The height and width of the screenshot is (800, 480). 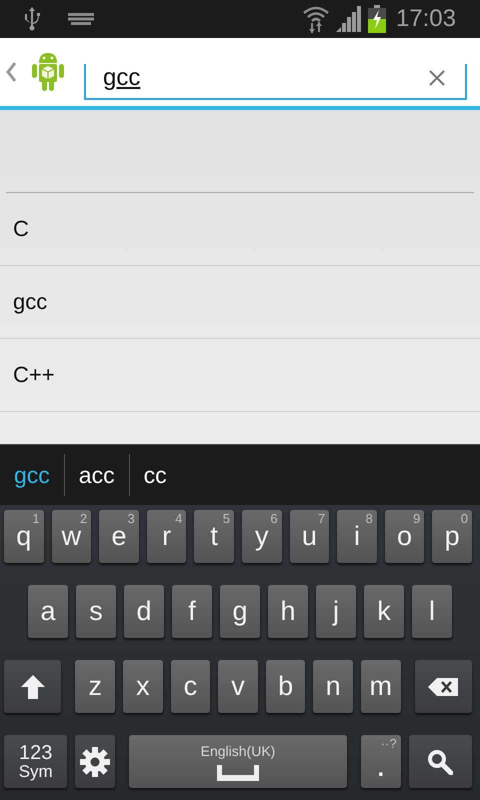 I want to click on candidate-word: acc, so click(x=97, y=475).